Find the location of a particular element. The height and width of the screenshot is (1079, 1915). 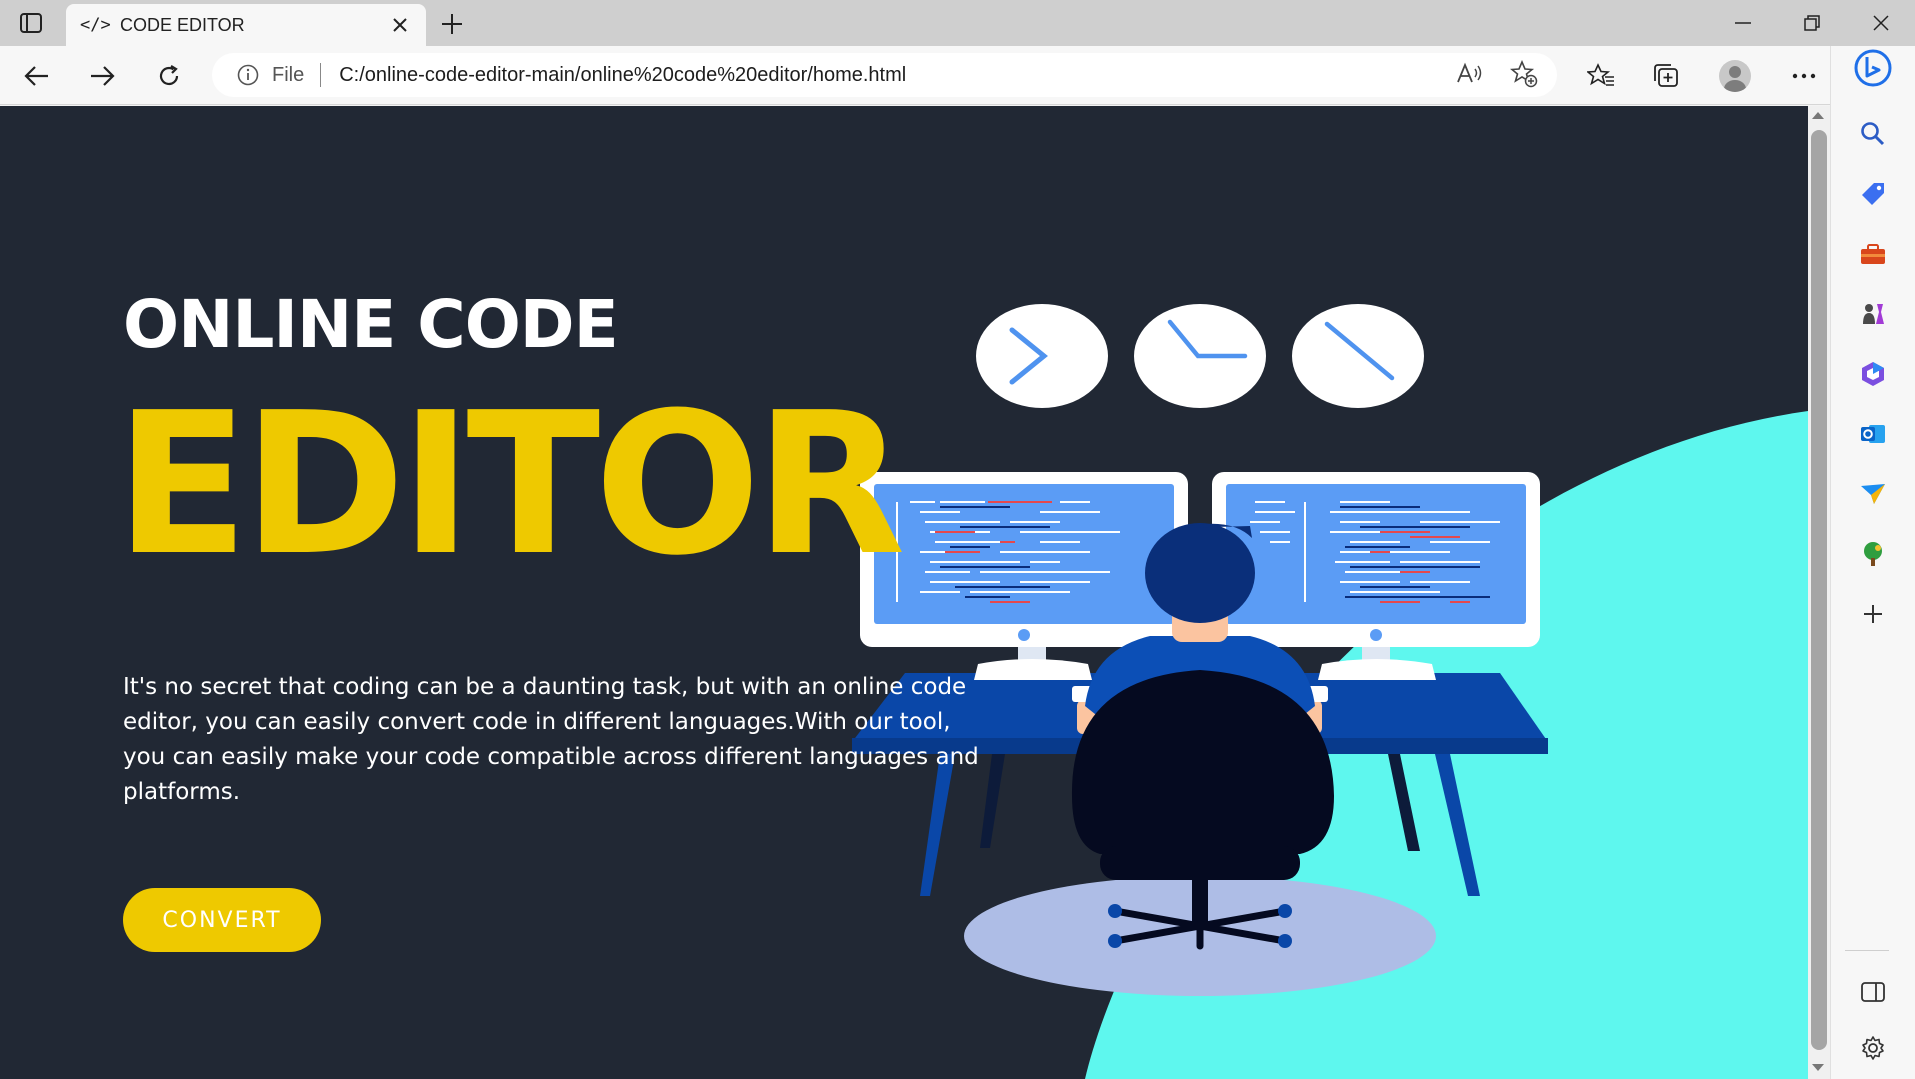

code-icon: </> is located at coordinates (95, 25).